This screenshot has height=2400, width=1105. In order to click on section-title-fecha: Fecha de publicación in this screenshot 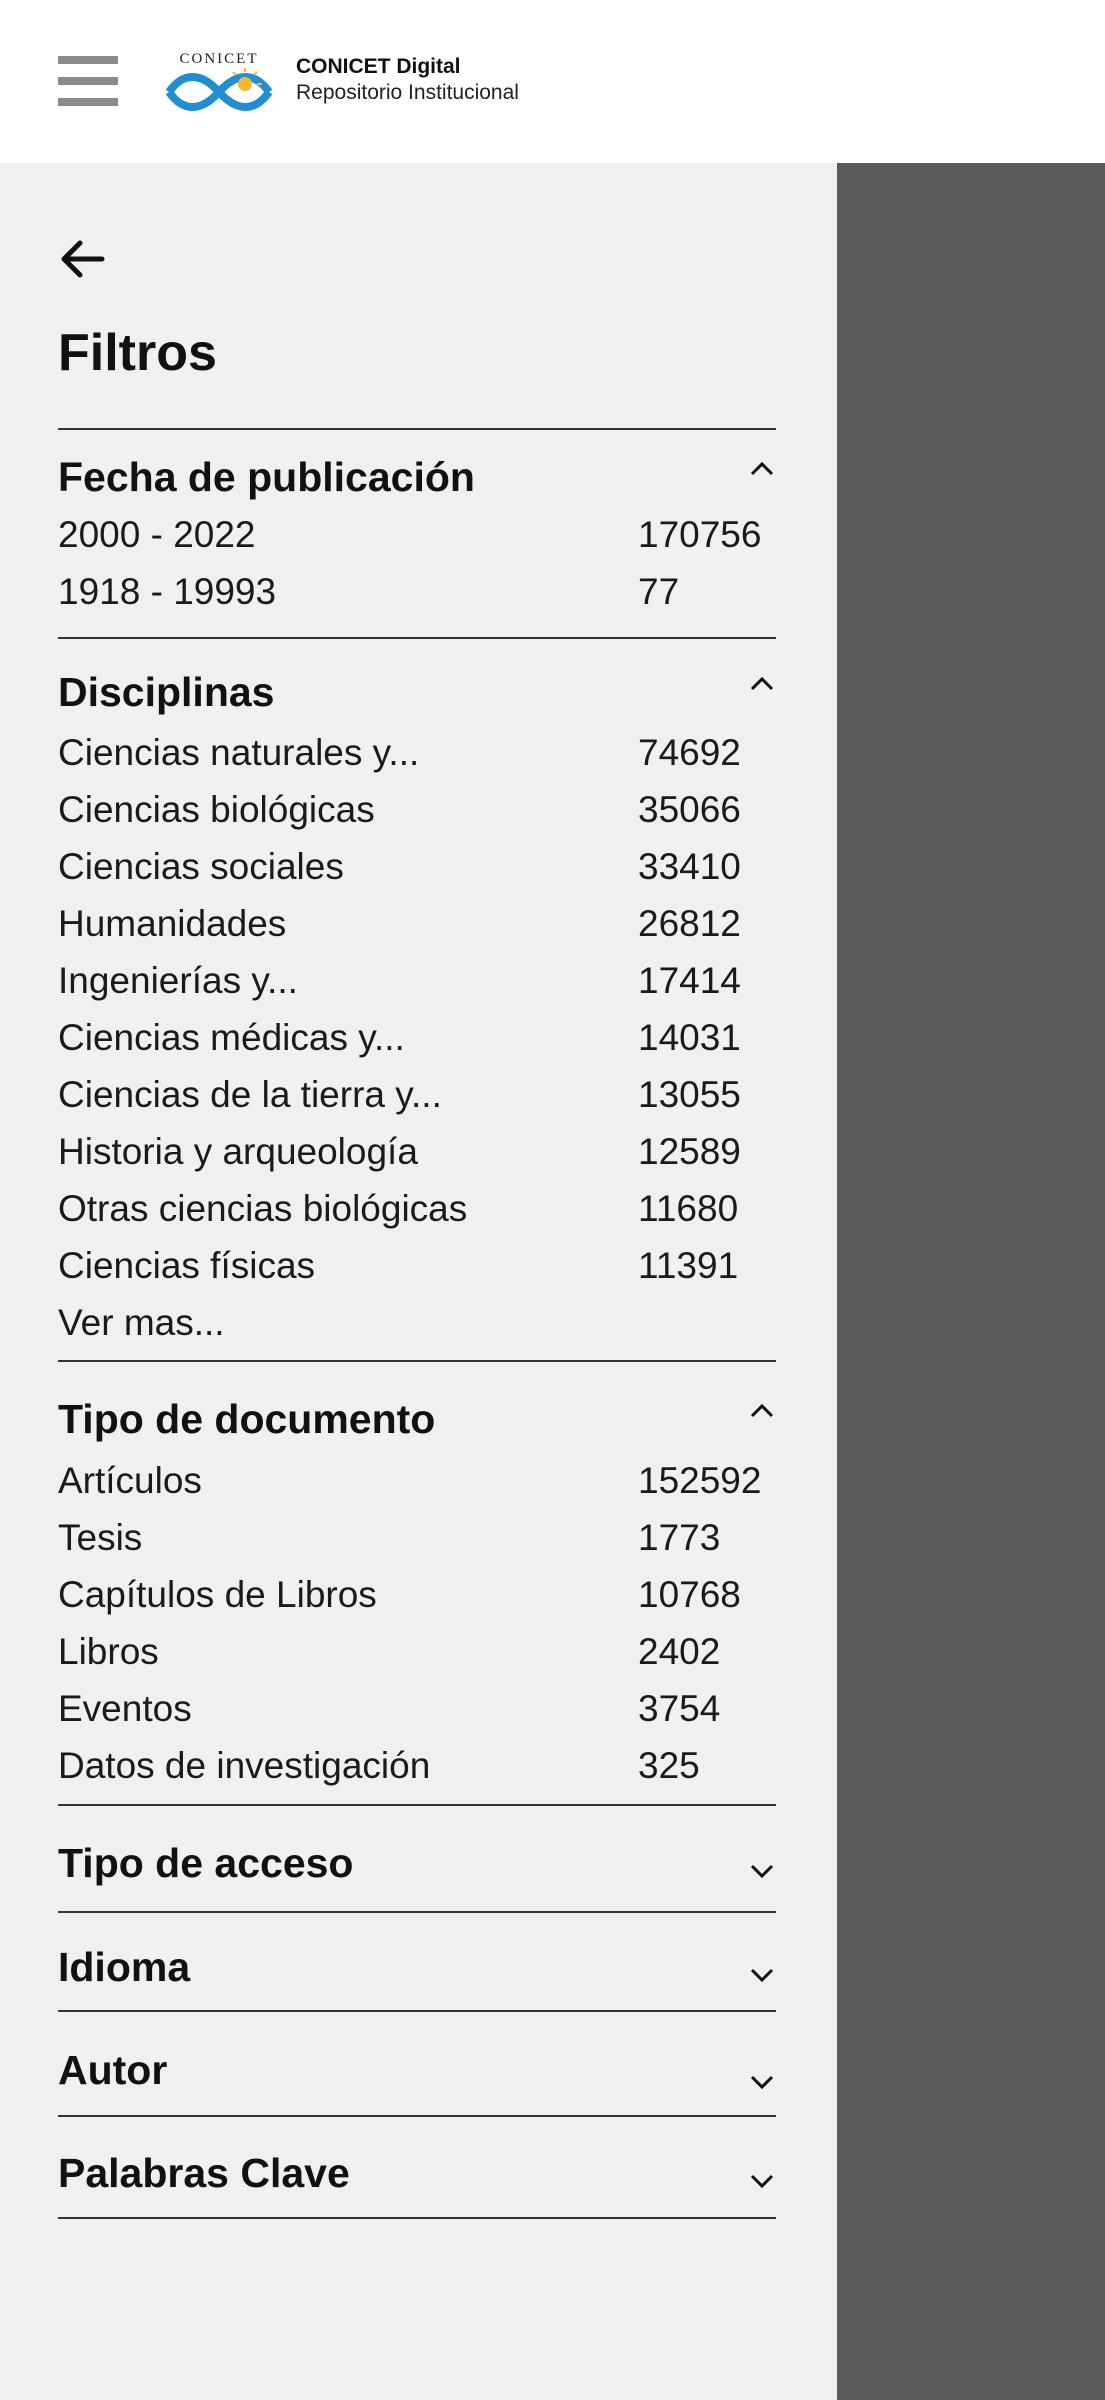, I will do `click(266, 477)`.